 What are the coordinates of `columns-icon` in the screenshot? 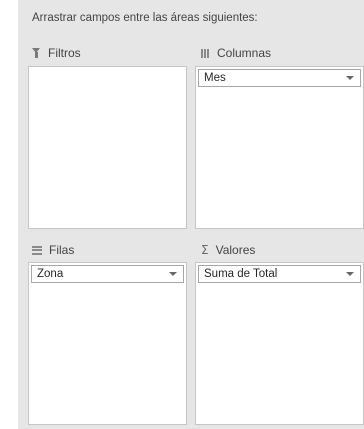 It's located at (205, 53).